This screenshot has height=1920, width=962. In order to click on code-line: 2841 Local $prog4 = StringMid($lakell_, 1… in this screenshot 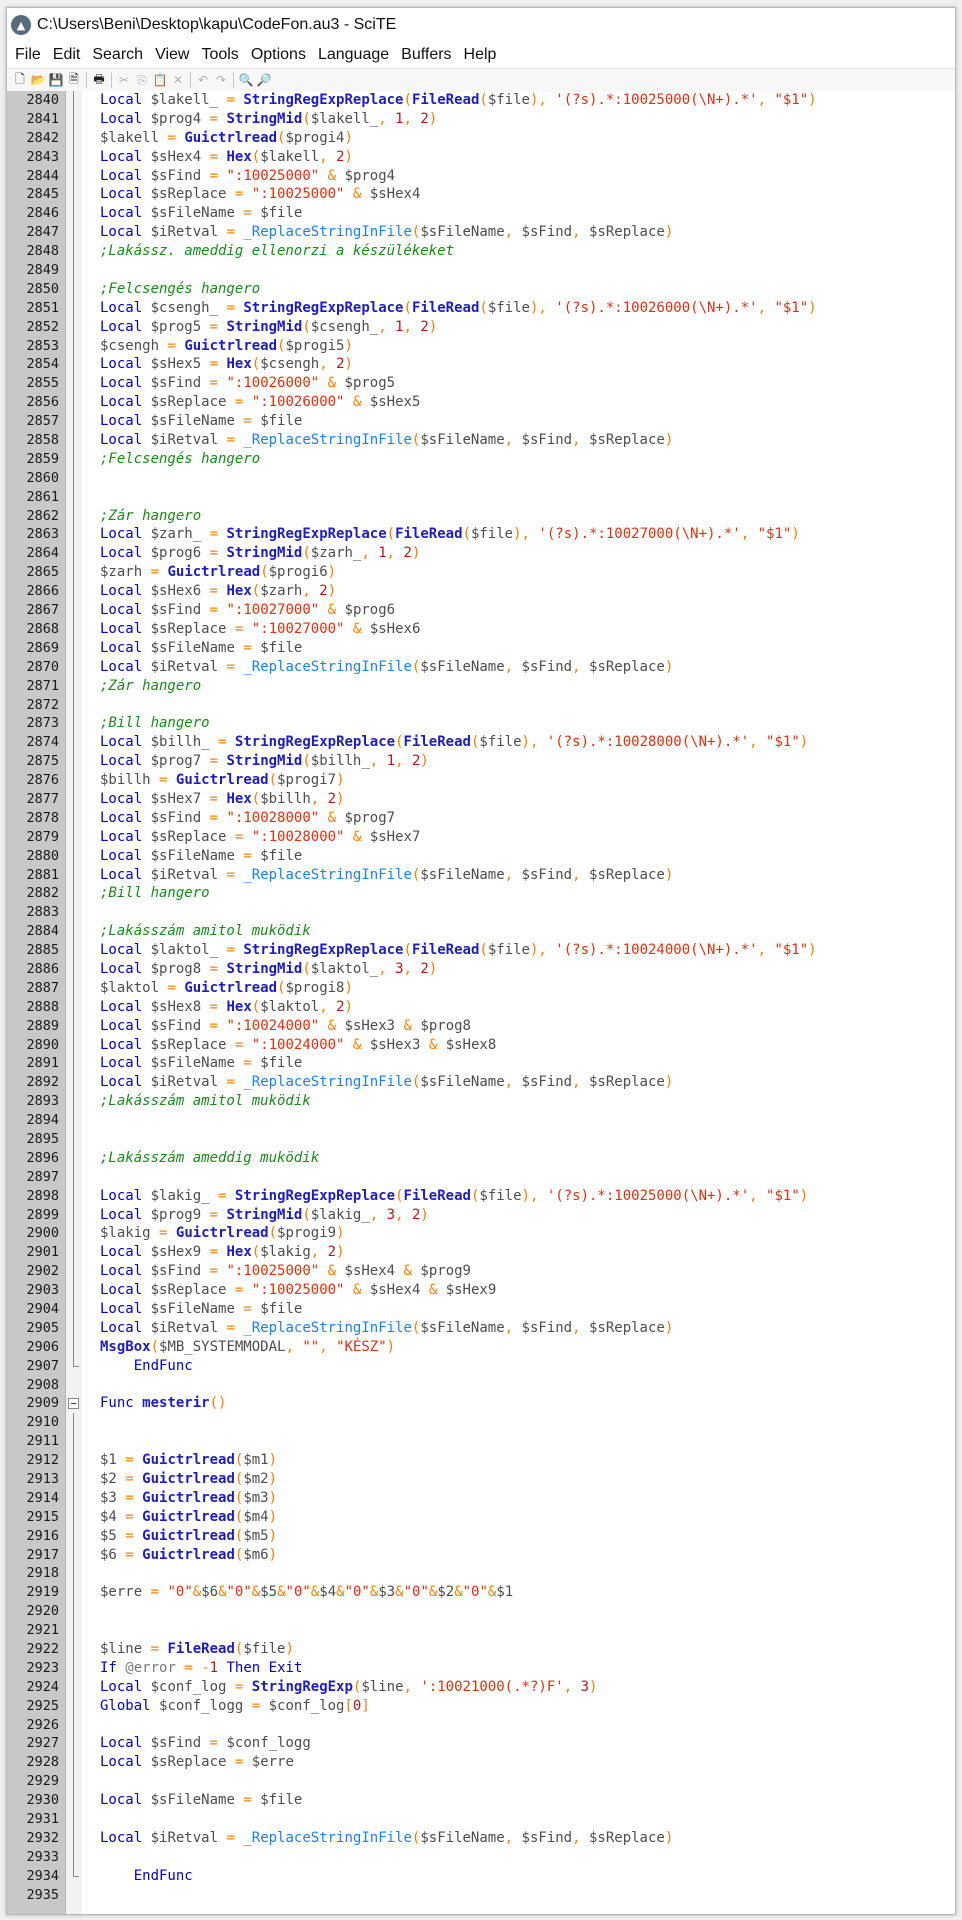, I will do `click(481, 119)`.